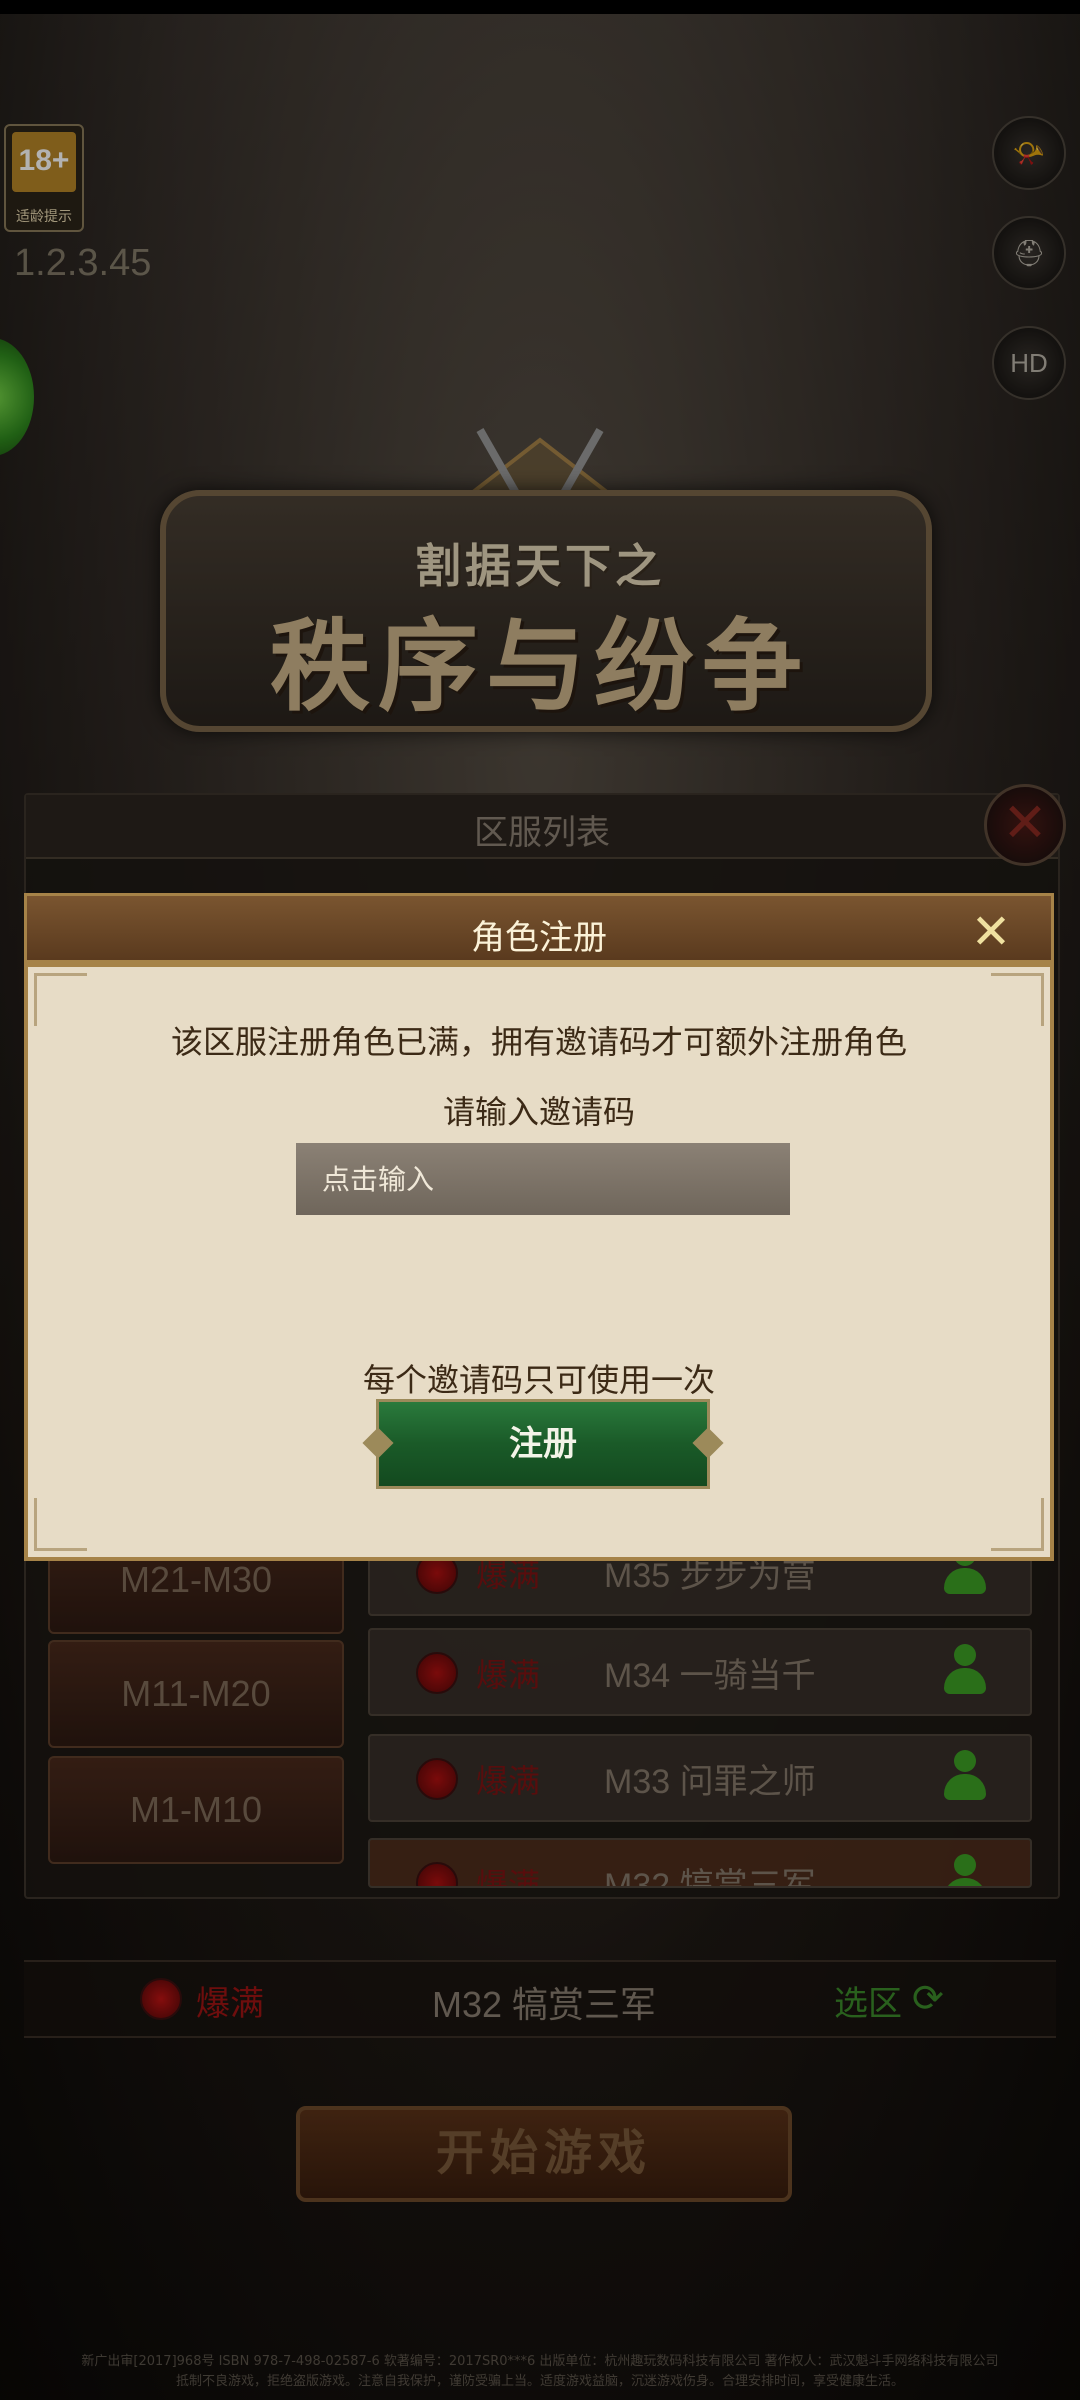 Image resolution: width=1080 pixels, height=2400 pixels. What do you see at coordinates (538, 1042) in the screenshot?
I see `dialog-message: 该区服注册角色已满，拥有邀请码才可额外注册角色` at bounding box center [538, 1042].